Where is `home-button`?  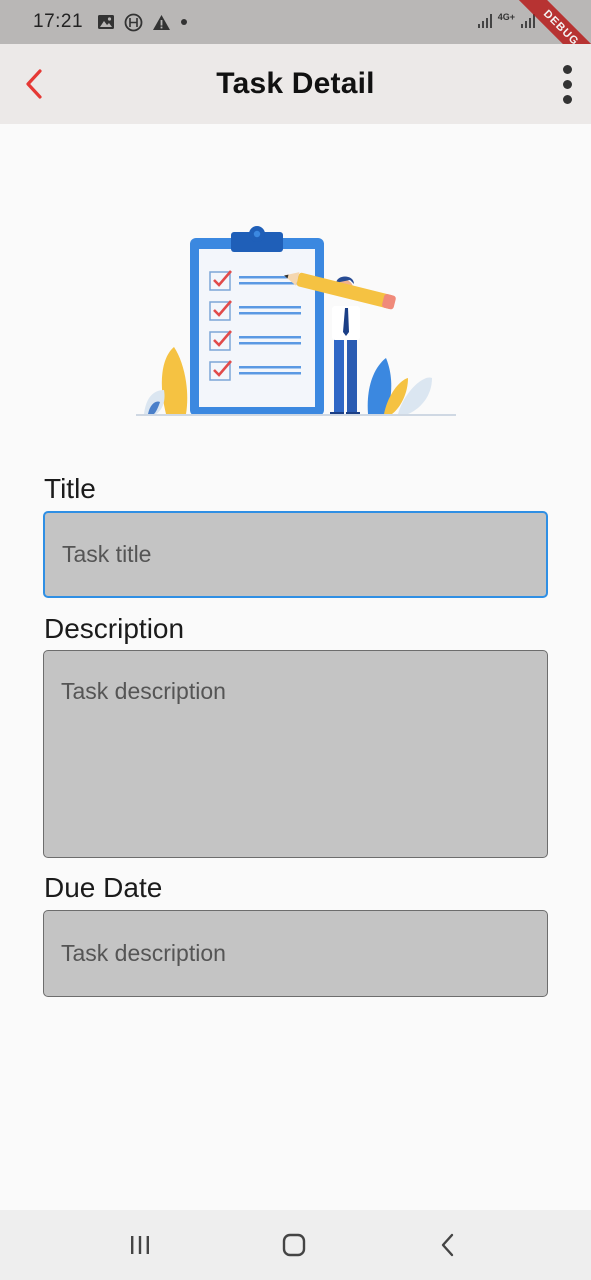
home-button is located at coordinates (294, 1245).